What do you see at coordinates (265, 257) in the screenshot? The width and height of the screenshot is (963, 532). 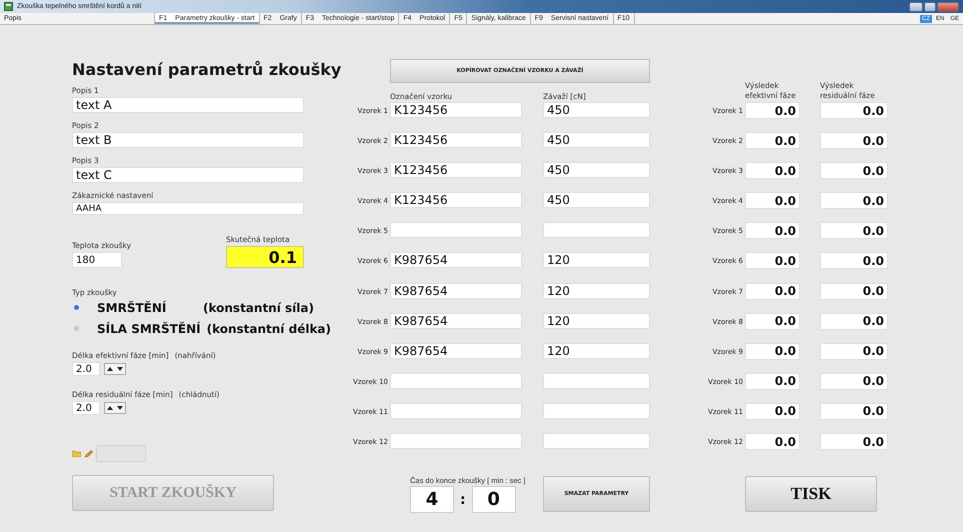 I see `temperature-readout: 0.1` at bounding box center [265, 257].